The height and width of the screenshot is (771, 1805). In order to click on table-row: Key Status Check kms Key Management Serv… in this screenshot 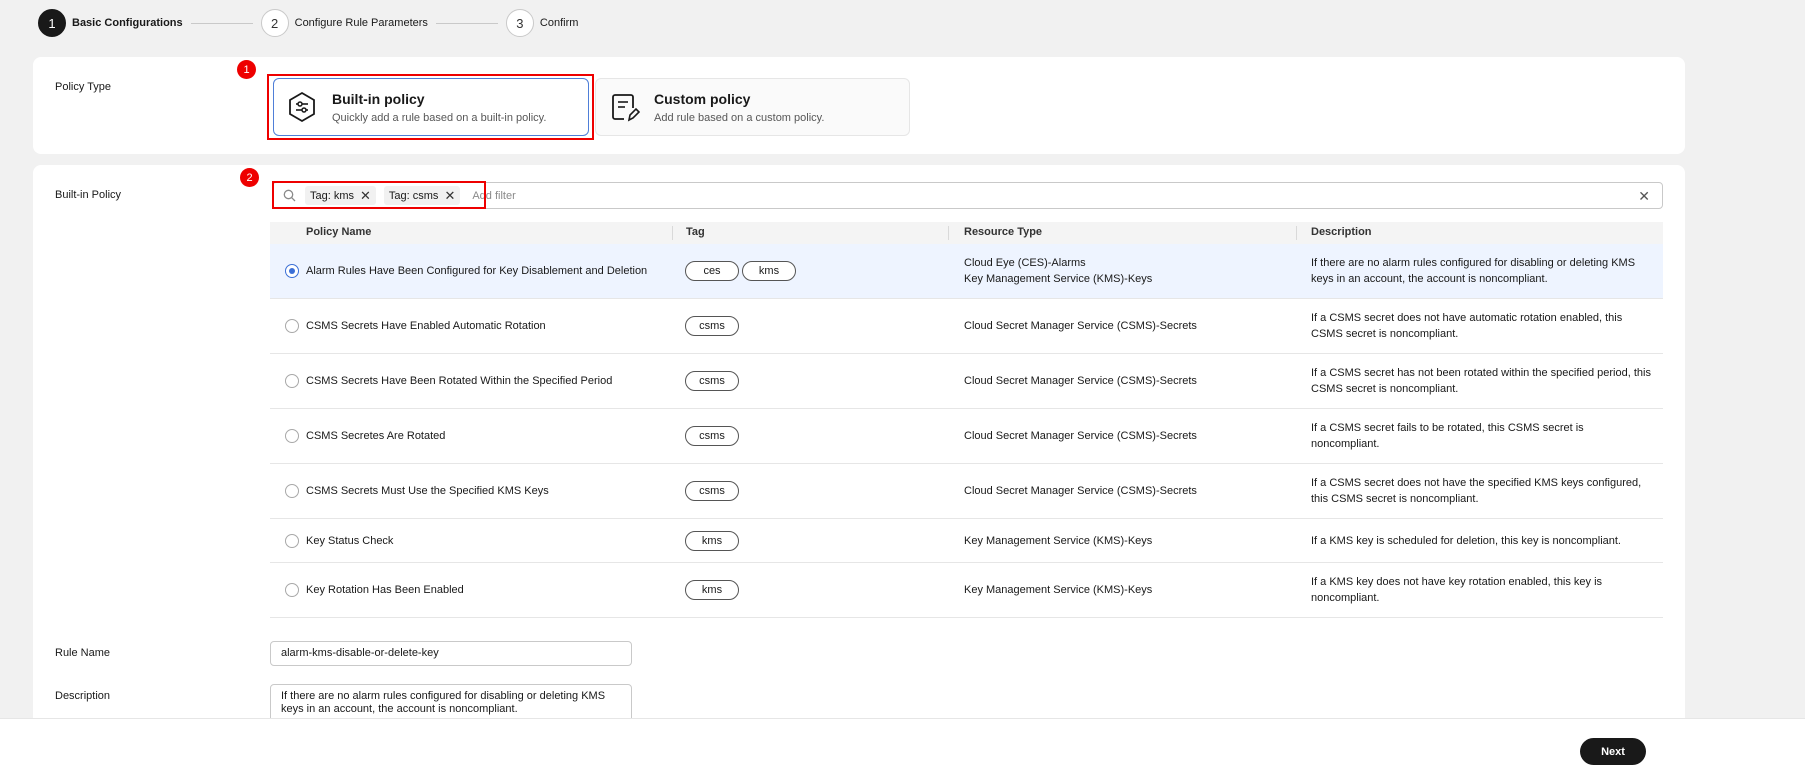, I will do `click(966, 541)`.